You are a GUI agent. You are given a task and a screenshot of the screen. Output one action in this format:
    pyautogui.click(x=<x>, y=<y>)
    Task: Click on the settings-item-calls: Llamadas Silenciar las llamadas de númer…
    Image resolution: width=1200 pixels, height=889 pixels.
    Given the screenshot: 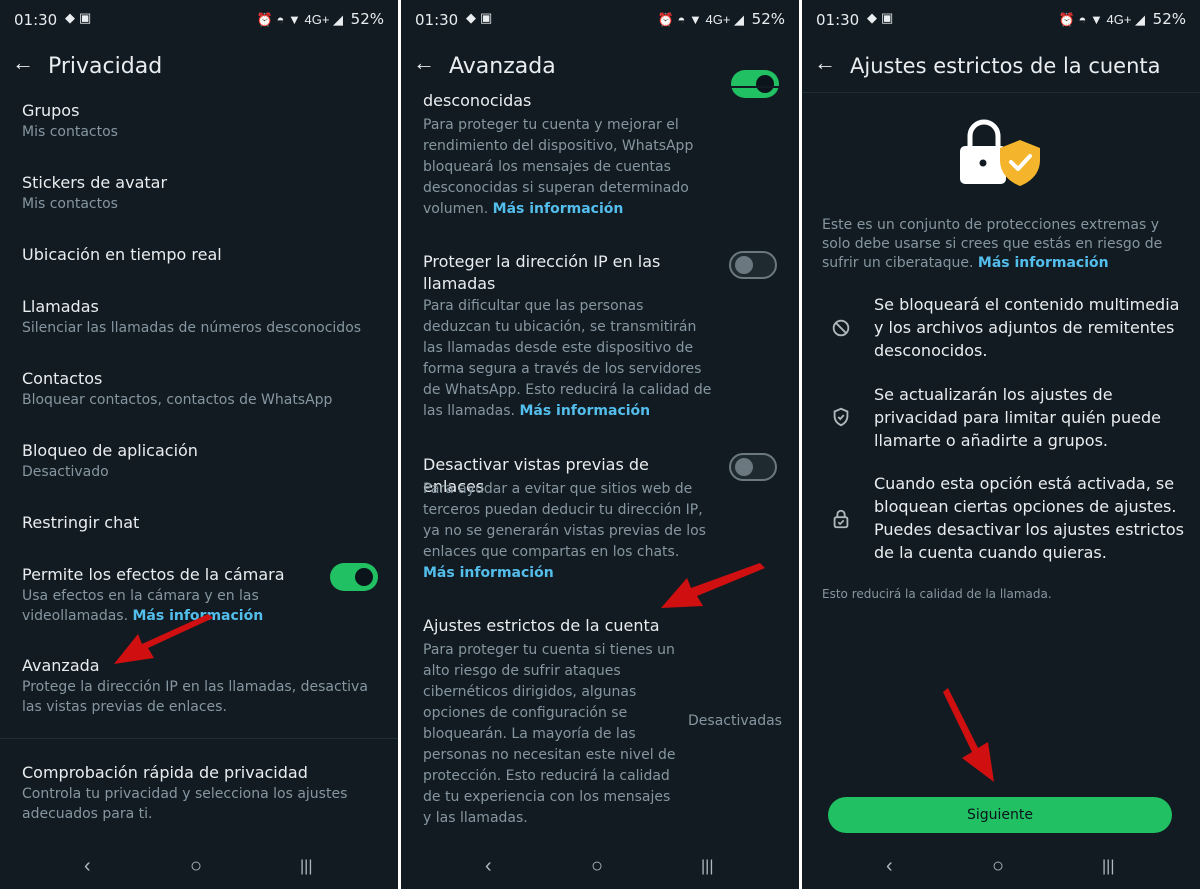 What is the action you would take?
    pyautogui.click(x=199, y=317)
    